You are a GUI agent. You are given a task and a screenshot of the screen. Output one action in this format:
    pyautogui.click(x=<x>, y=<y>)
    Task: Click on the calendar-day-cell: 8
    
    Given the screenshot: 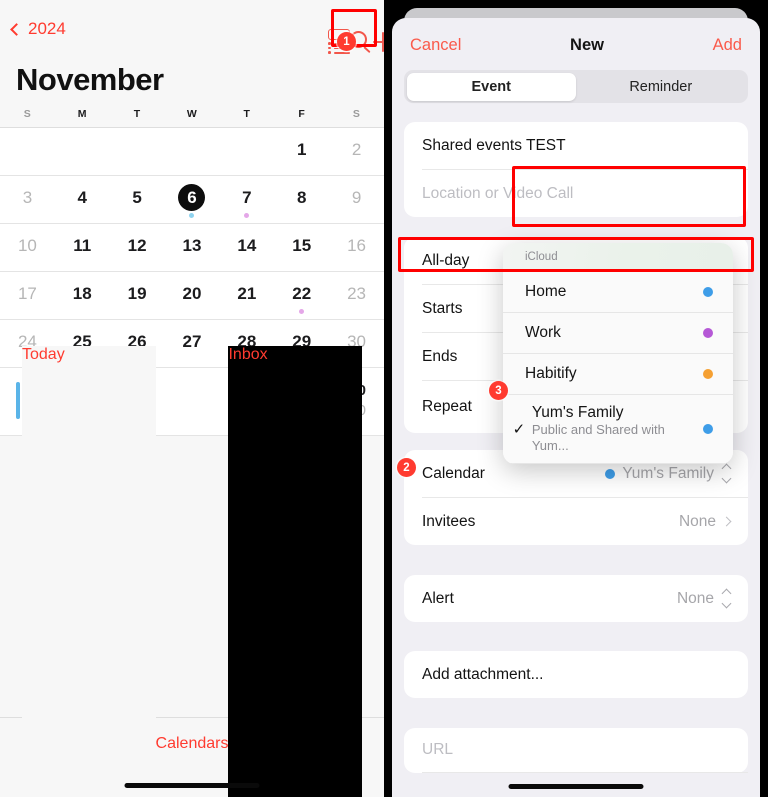 What is the action you would take?
    pyautogui.click(x=301, y=199)
    